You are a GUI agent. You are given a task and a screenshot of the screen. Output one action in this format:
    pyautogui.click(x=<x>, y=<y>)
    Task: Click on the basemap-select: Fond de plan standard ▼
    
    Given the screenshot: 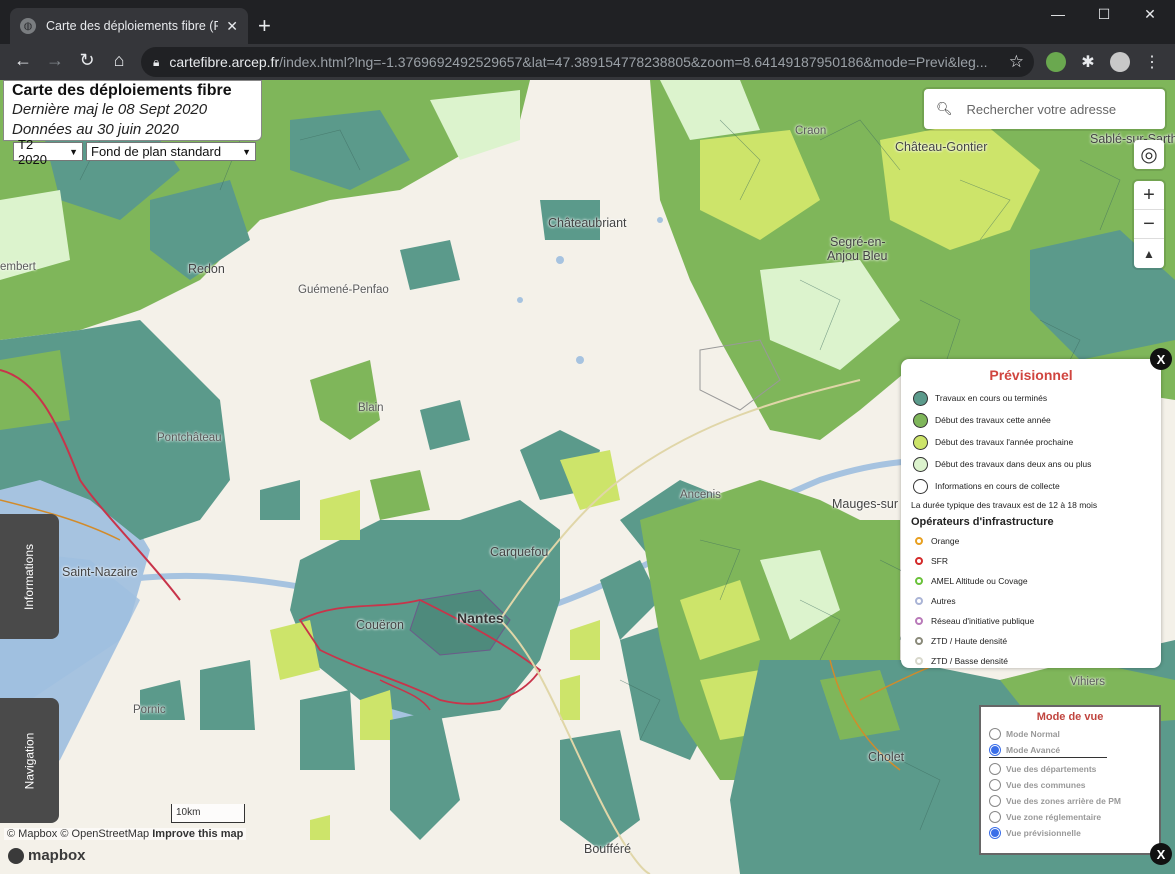 What is the action you would take?
    pyautogui.click(x=171, y=151)
    